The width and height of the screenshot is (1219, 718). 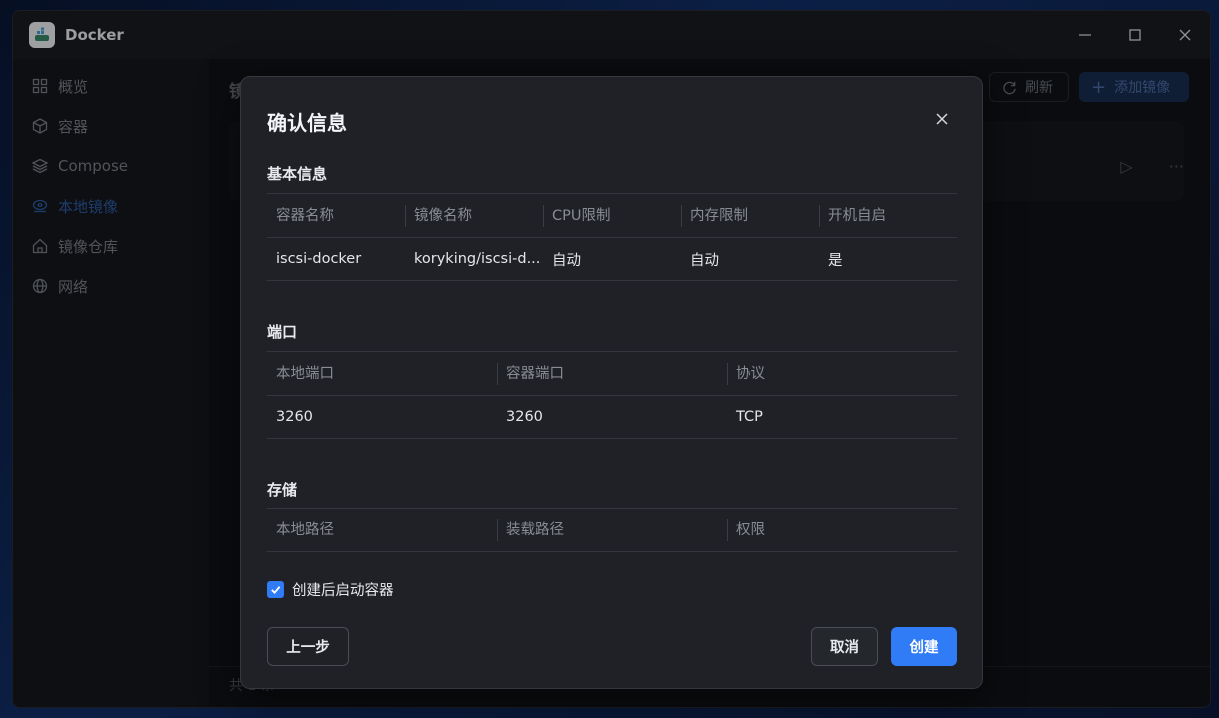 I want to click on header-cell: 协议, so click(x=842, y=374).